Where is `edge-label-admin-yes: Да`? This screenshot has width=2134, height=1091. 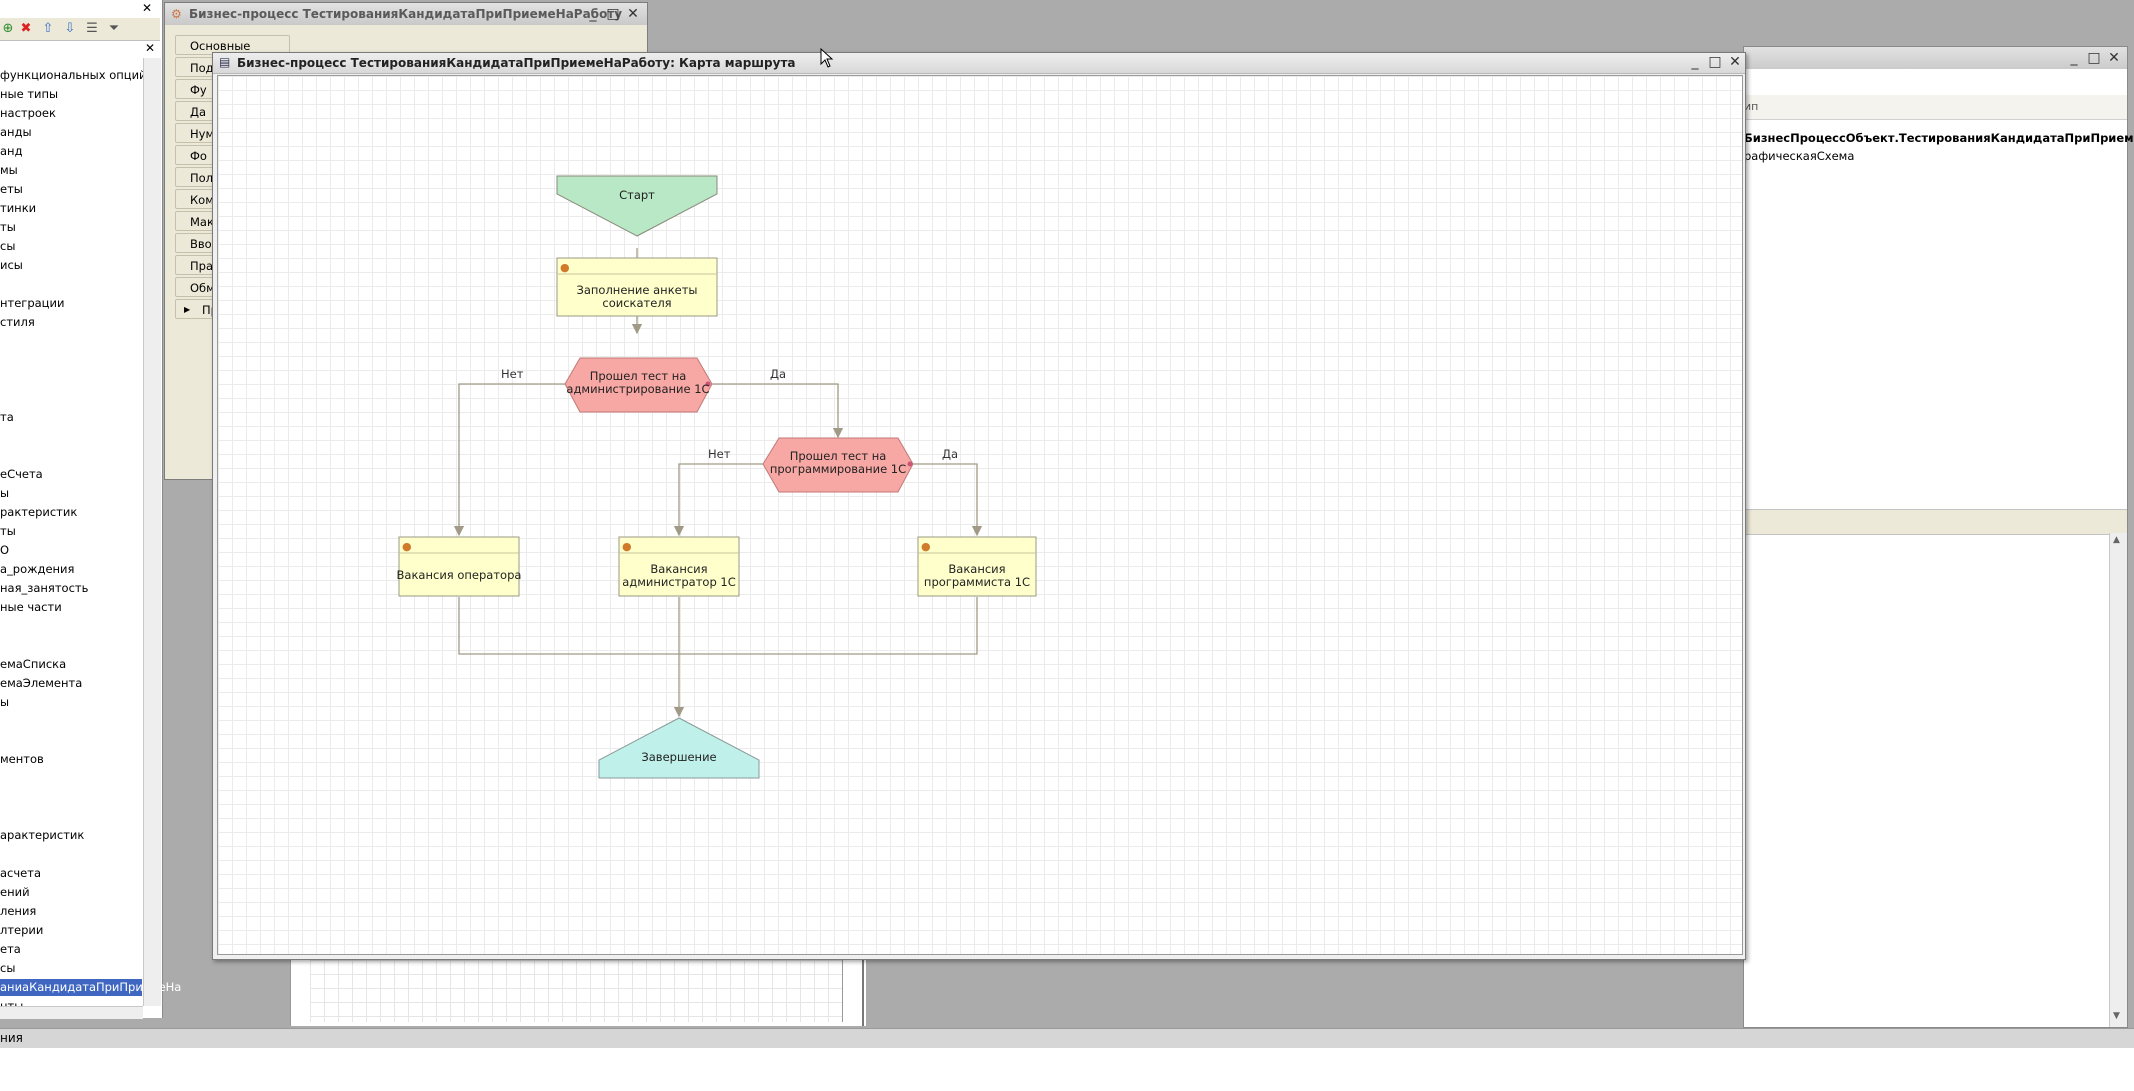 edge-label-admin-yes: Да is located at coordinates (778, 374).